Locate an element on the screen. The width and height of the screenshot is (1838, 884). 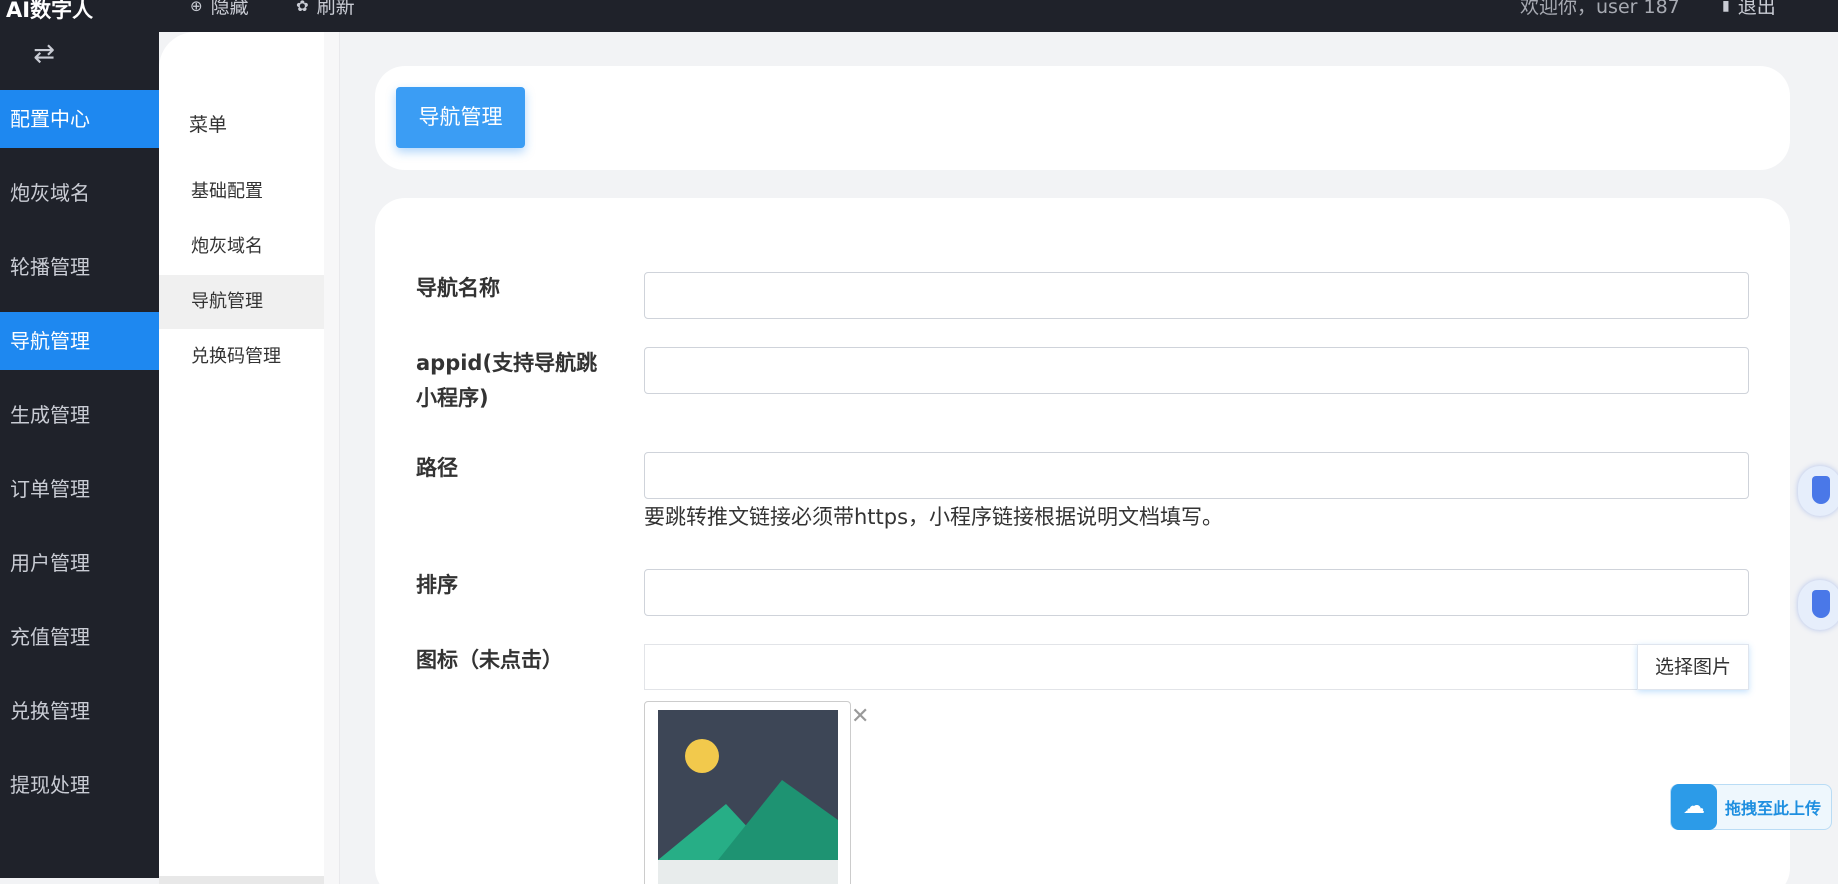
logout-label: 退出 is located at coordinates (1756, 9).